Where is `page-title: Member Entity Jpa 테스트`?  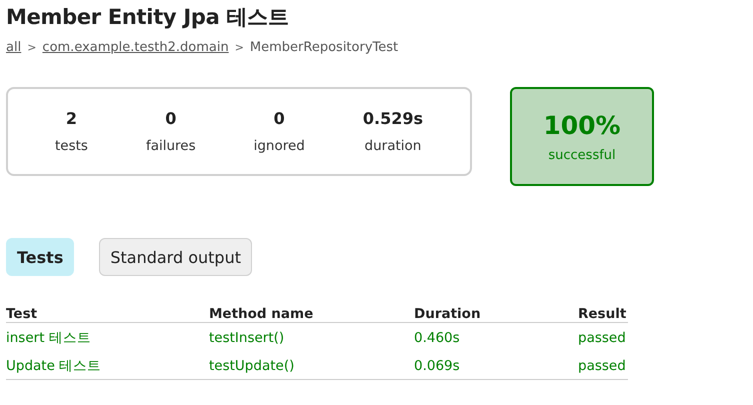 page-title: Member Entity Jpa 테스트 is located at coordinates (148, 17).